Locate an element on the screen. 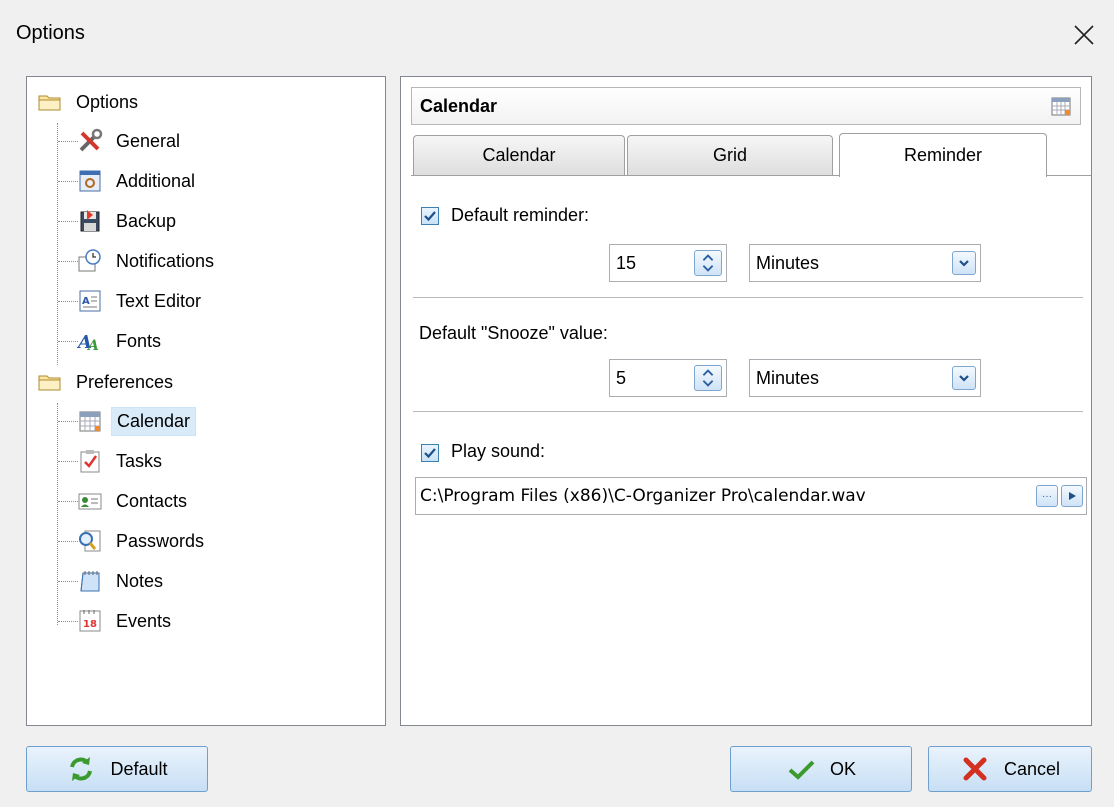 The height and width of the screenshot is (807, 1114). browse-button: ··· is located at coordinates (1047, 496).